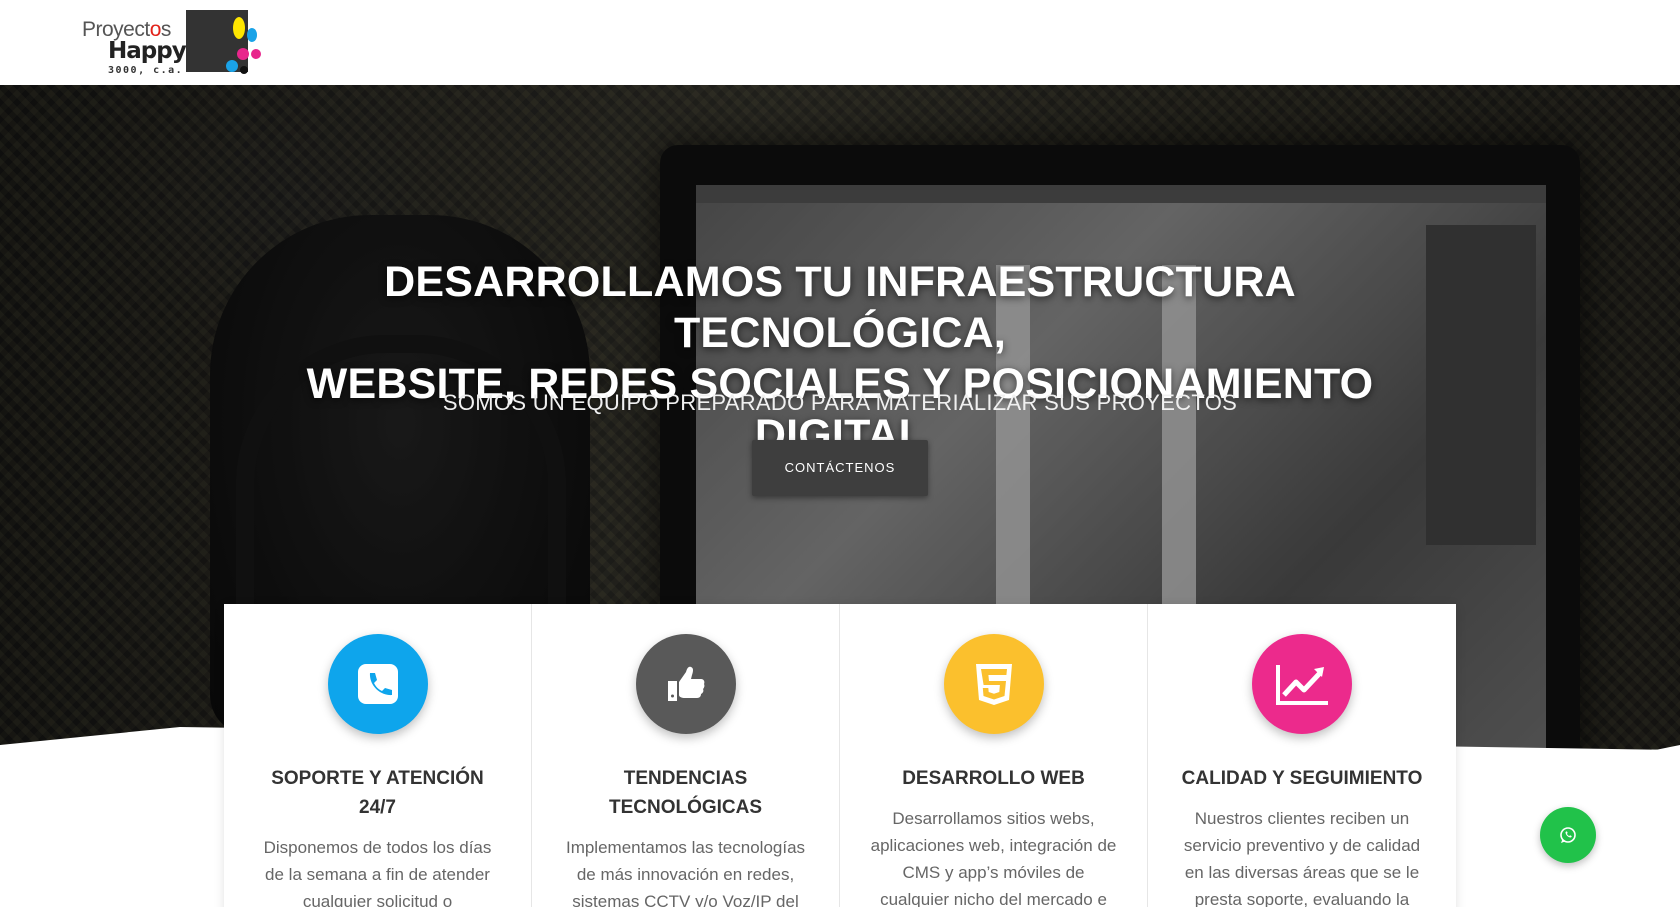  I want to click on html5-icon, so click(993, 684).